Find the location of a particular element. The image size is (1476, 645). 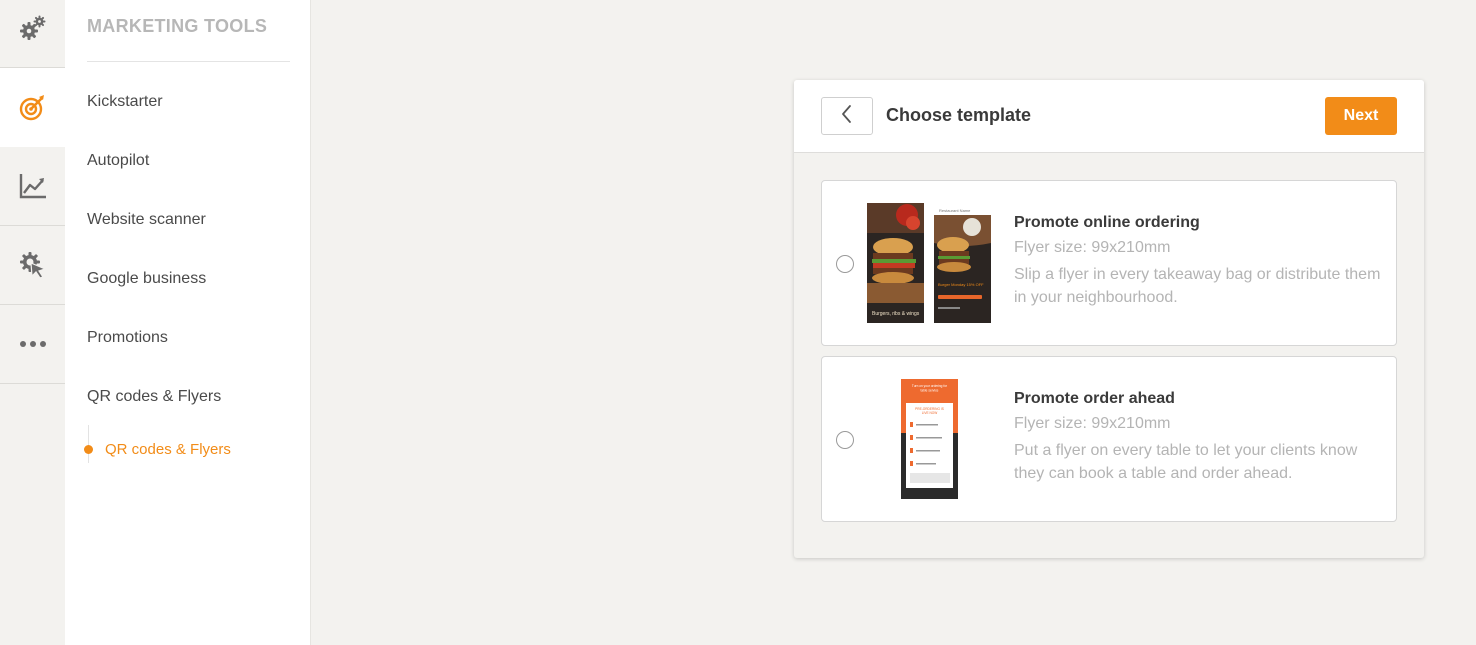

rail-item-settings is located at coordinates (32, 34).